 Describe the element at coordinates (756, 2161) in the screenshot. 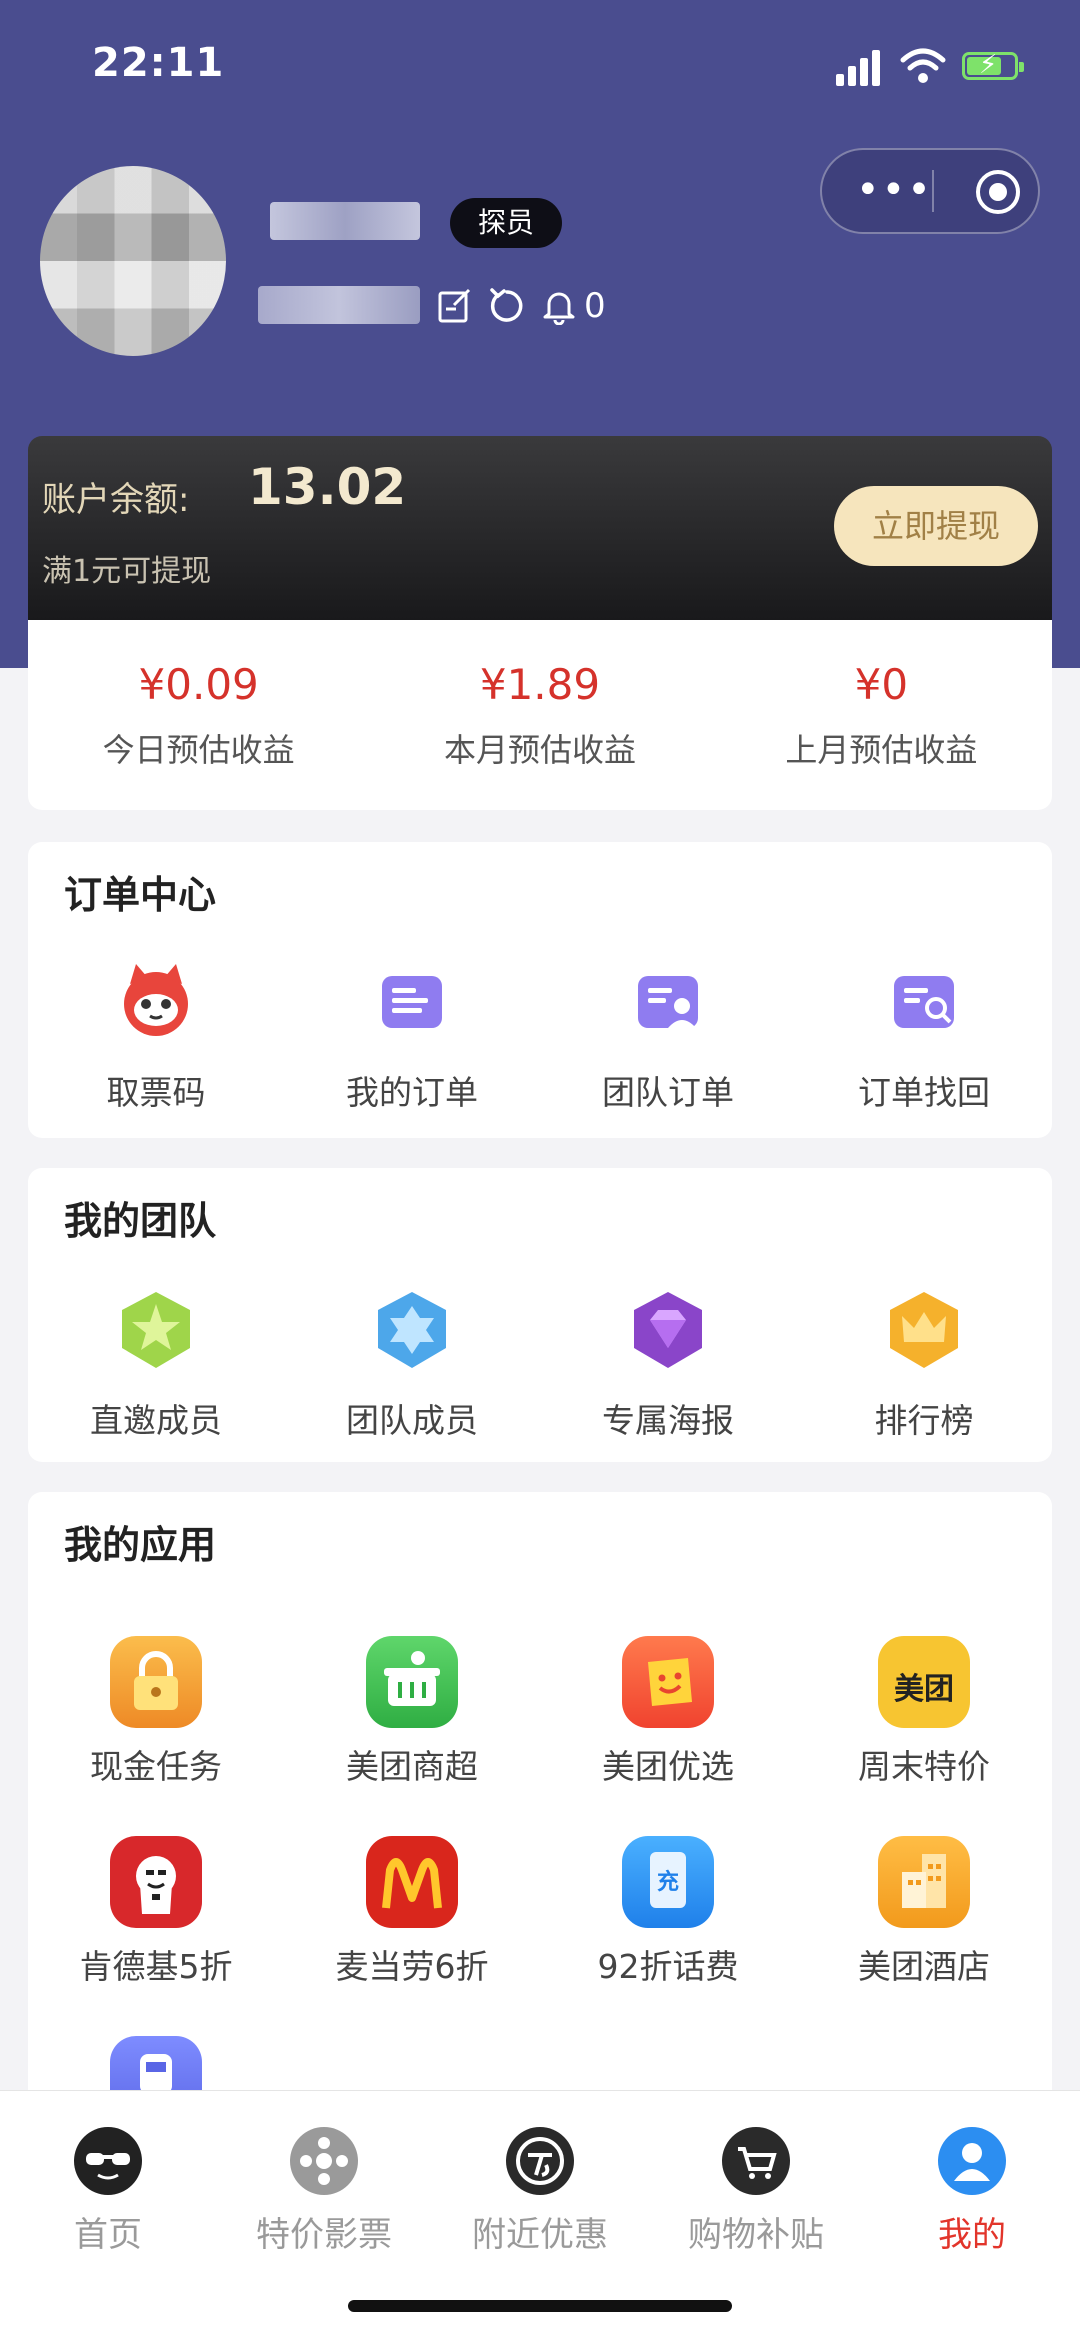

I see `shopping-cart-icon` at that location.